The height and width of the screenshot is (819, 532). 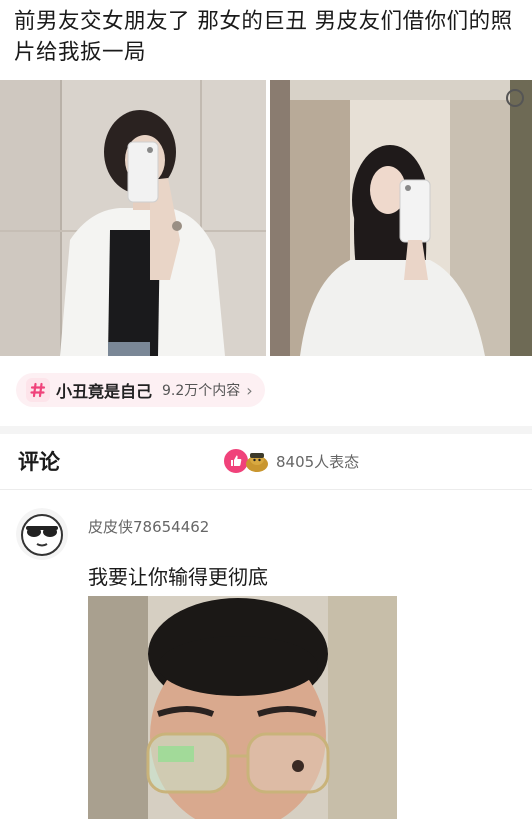 I want to click on reaction-count: 8405人表态, so click(x=318, y=461).